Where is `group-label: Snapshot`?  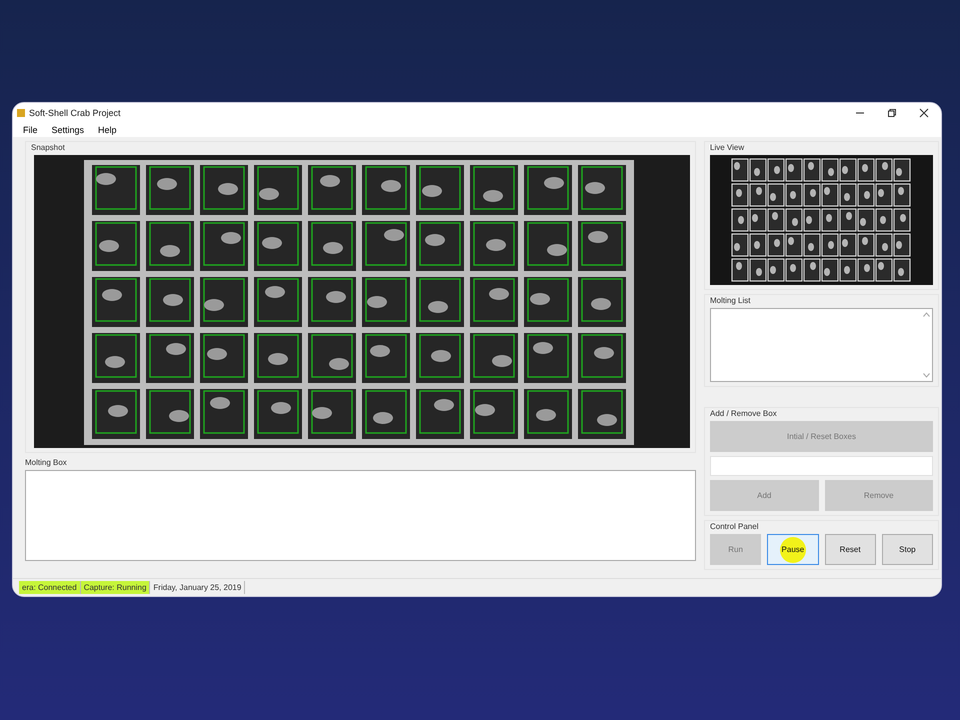
group-label: Snapshot is located at coordinates (48, 147).